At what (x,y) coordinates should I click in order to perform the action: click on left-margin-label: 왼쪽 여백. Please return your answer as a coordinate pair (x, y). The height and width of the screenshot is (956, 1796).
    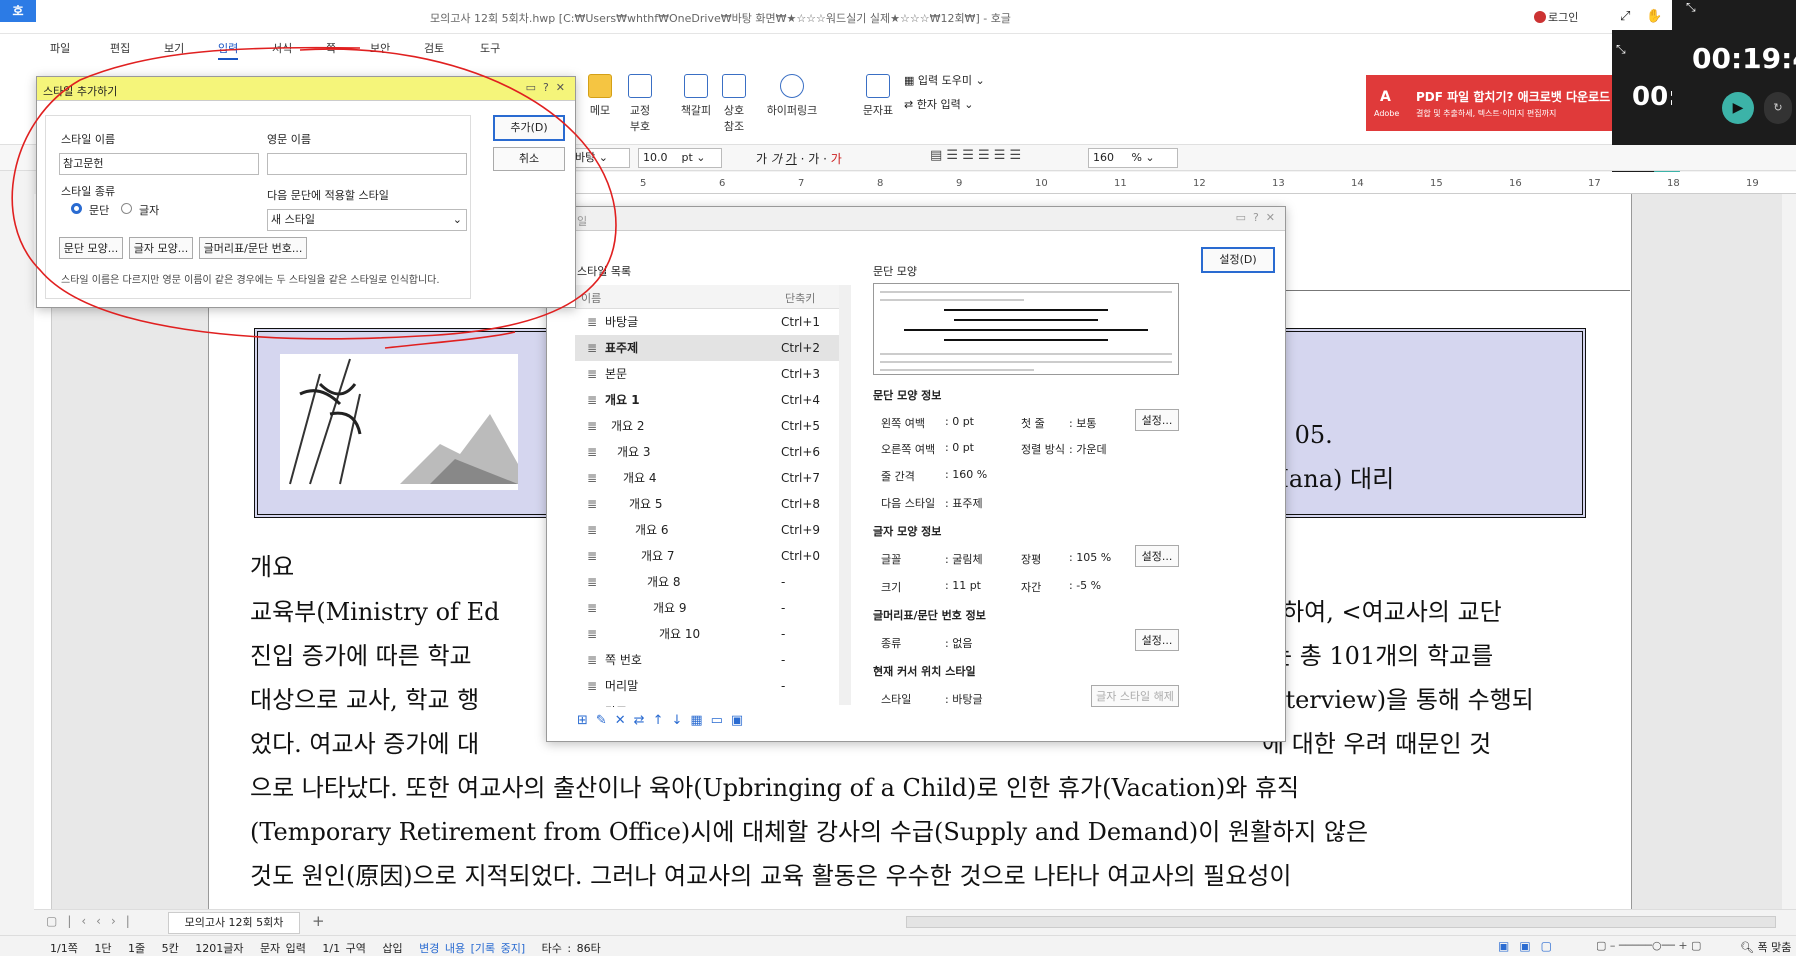
    Looking at the image, I should click on (903, 423).